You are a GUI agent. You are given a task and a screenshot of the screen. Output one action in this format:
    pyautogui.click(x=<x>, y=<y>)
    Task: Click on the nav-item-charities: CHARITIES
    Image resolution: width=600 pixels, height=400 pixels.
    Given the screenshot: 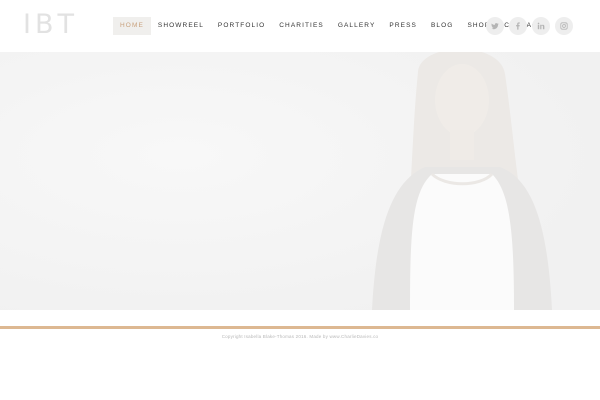 What is the action you would take?
    pyautogui.click(x=301, y=26)
    